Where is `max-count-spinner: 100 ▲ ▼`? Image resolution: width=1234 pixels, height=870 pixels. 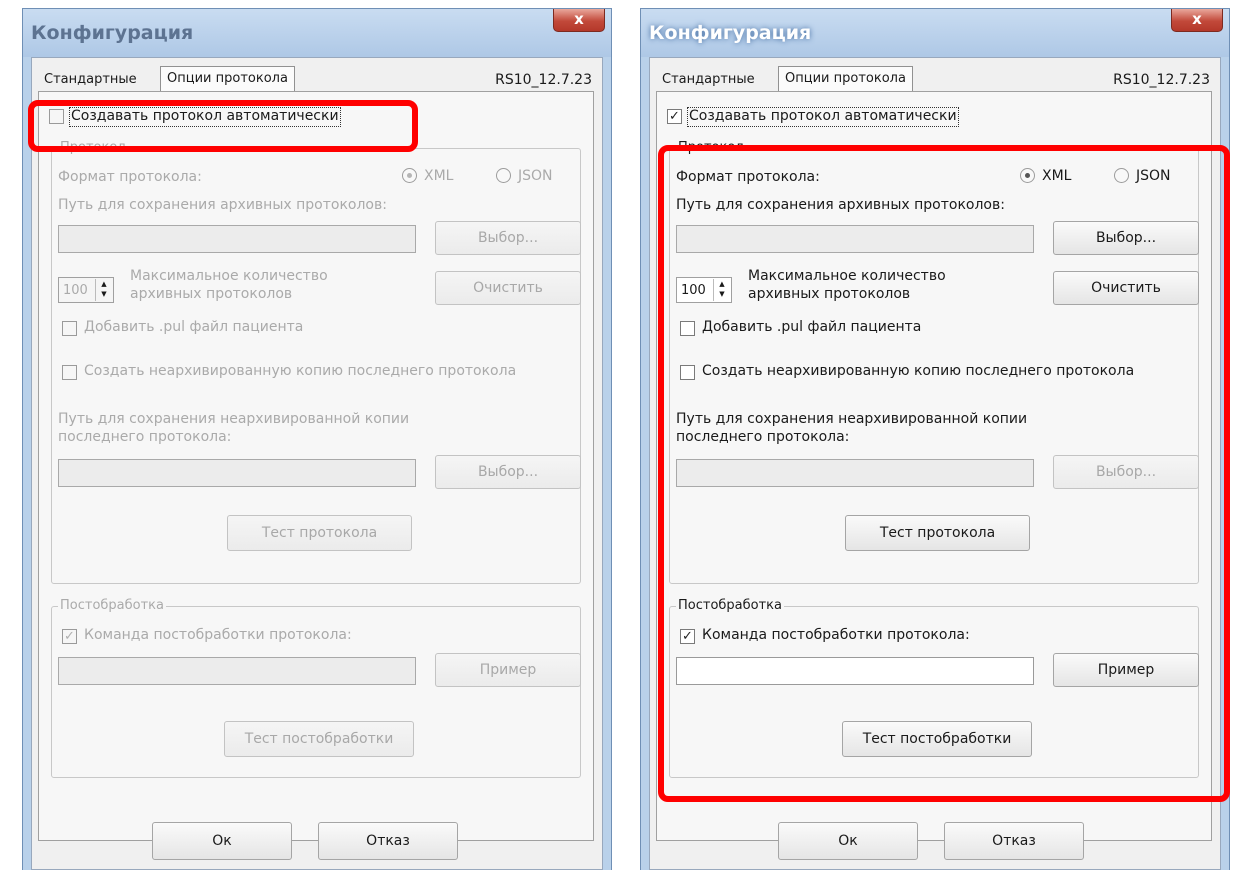 max-count-spinner: 100 ▲ ▼ is located at coordinates (86, 290).